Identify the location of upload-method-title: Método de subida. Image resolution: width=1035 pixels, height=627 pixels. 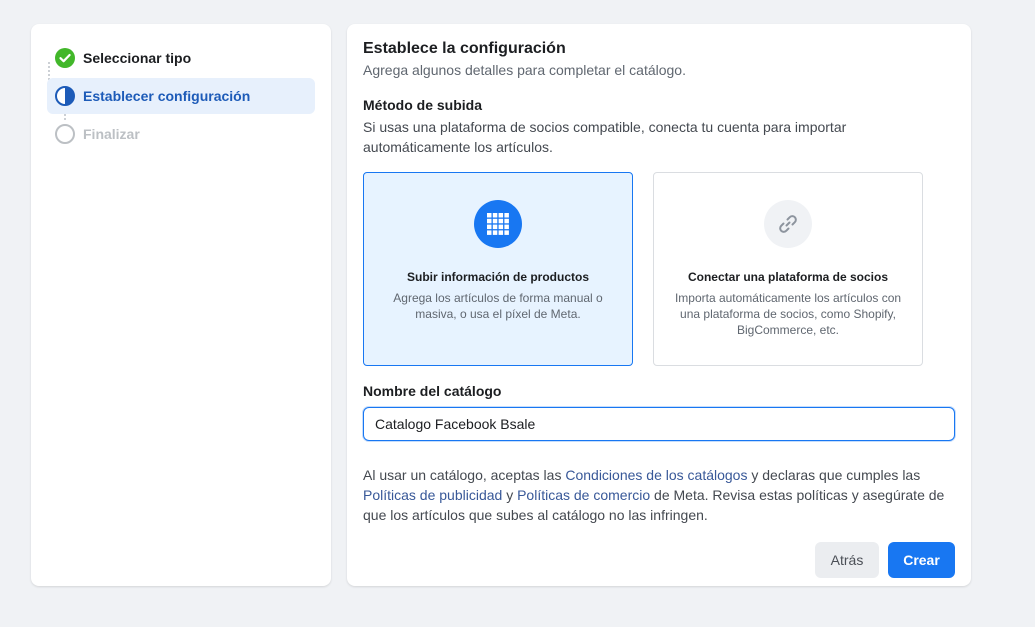
(422, 105).